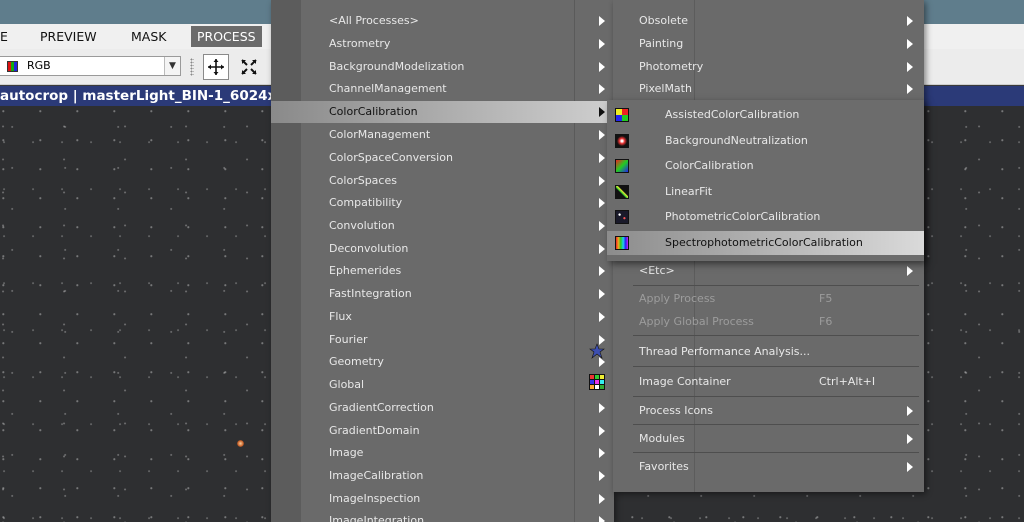 This screenshot has width=1024, height=522. I want to click on fit-view-icon, so click(249, 67).